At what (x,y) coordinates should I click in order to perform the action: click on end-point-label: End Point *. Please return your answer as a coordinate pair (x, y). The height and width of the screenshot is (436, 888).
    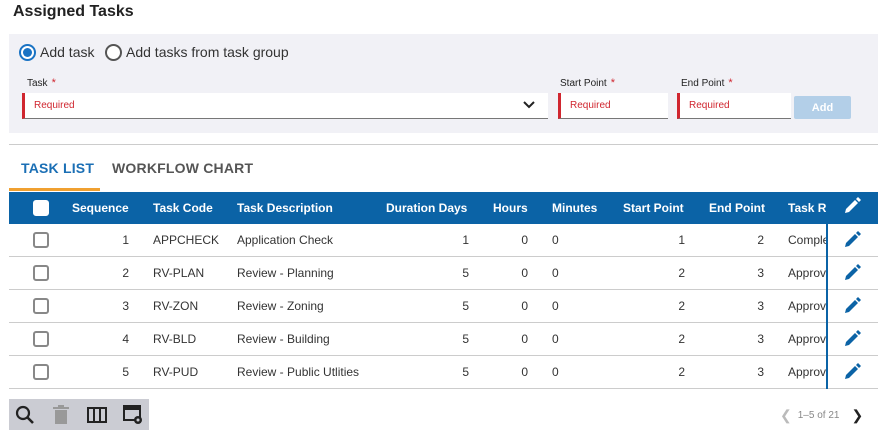
    Looking at the image, I should click on (707, 83).